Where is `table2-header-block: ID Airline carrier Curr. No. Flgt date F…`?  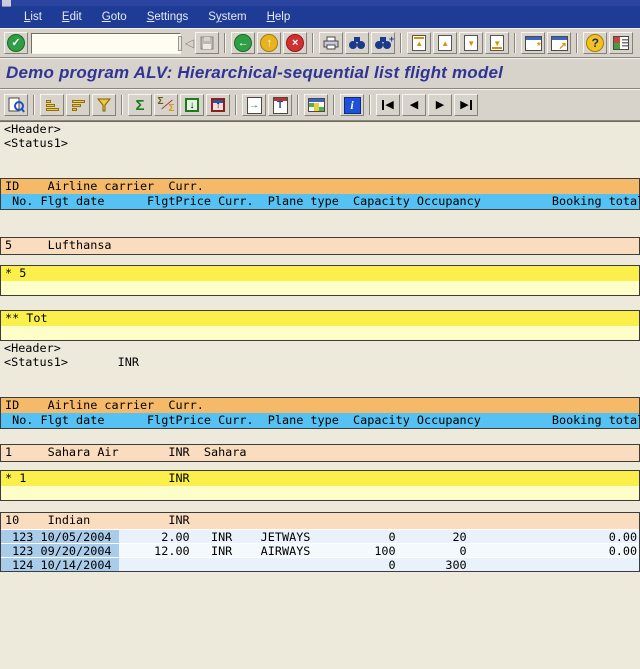 table2-header-block: ID Airline carrier Curr. No. Flgt date F… is located at coordinates (320, 413).